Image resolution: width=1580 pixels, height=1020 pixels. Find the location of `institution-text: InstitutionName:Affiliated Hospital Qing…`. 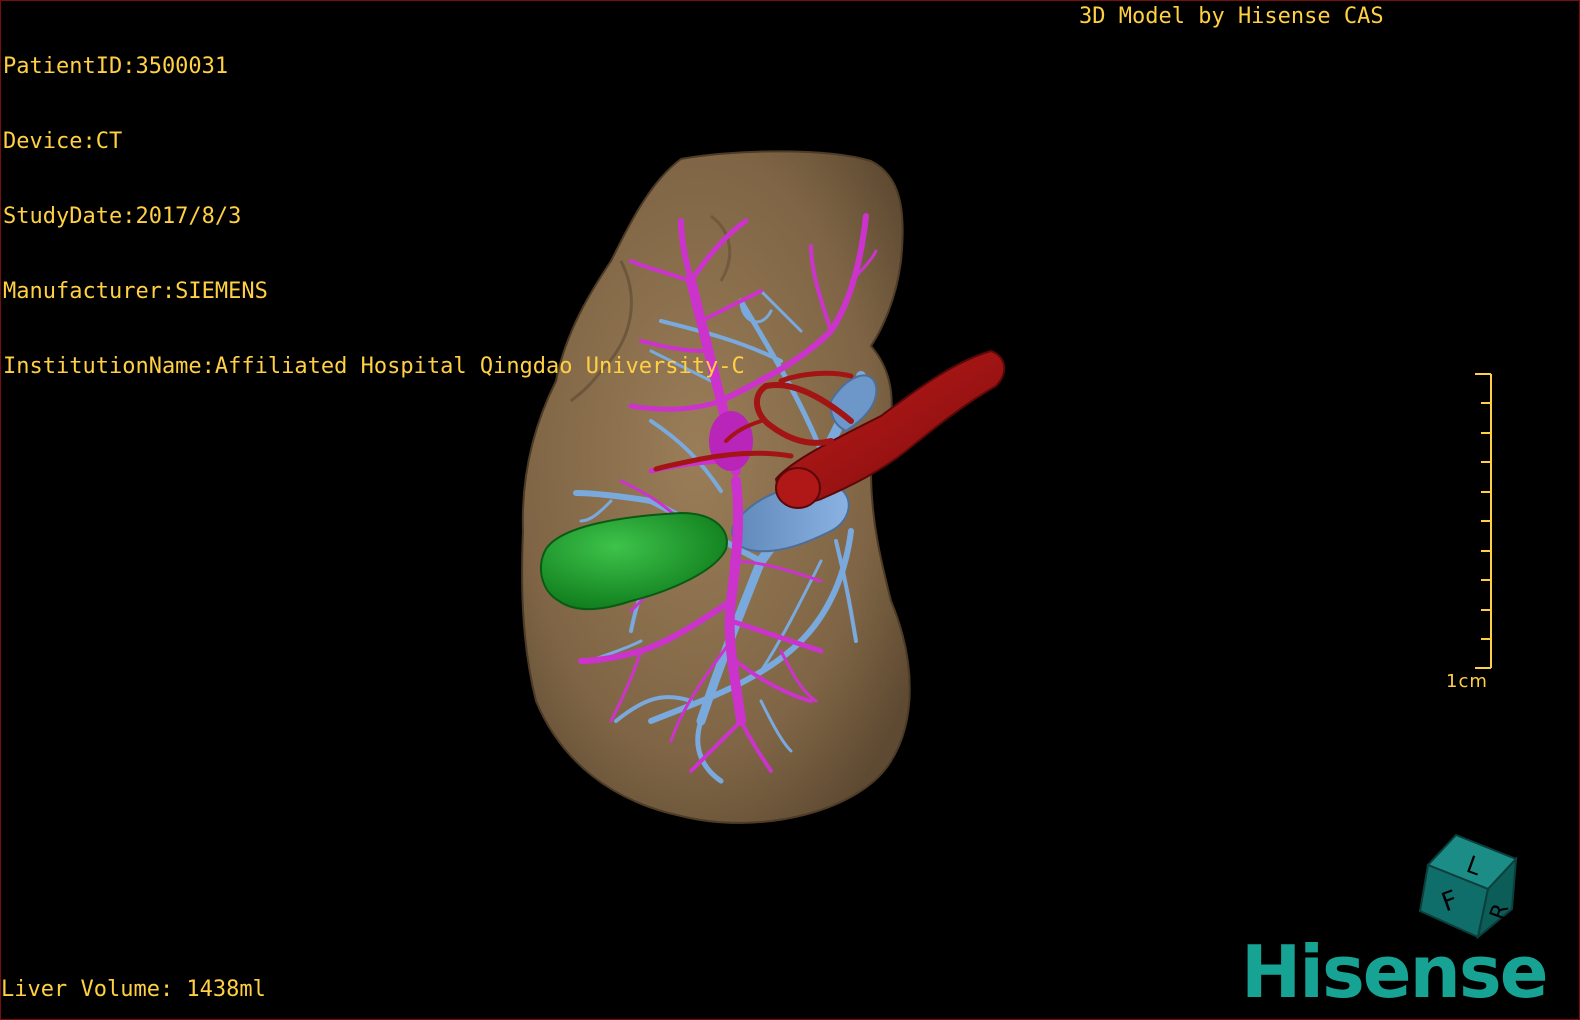

institution-text: InstitutionName:Affiliated Hospital Qing… is located at coordinates (374, 366).